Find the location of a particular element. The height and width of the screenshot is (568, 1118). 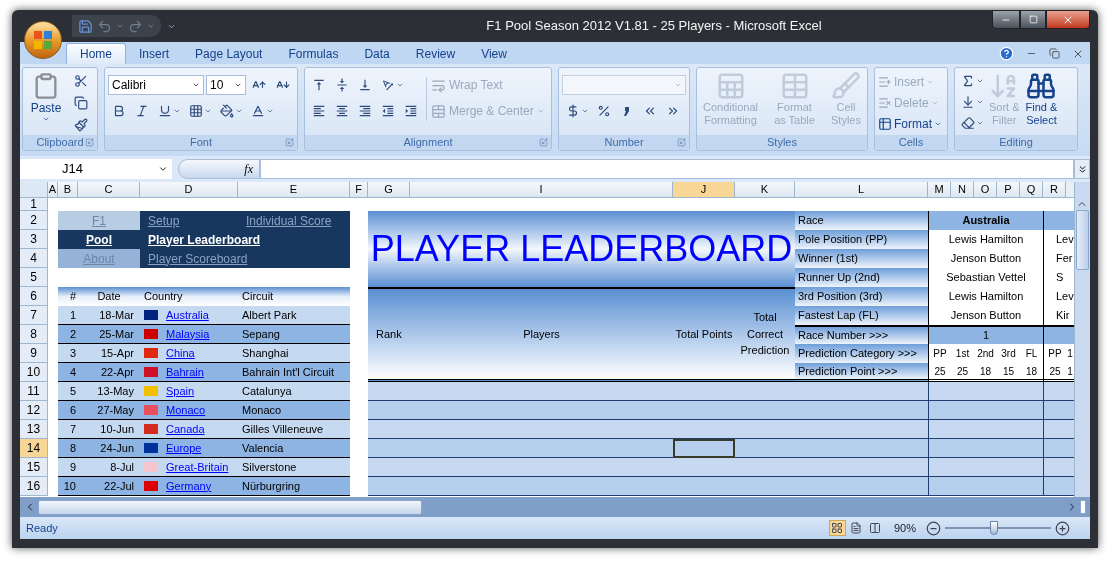

font-size-dropdown: 10 is located at coordinates (226, 85).